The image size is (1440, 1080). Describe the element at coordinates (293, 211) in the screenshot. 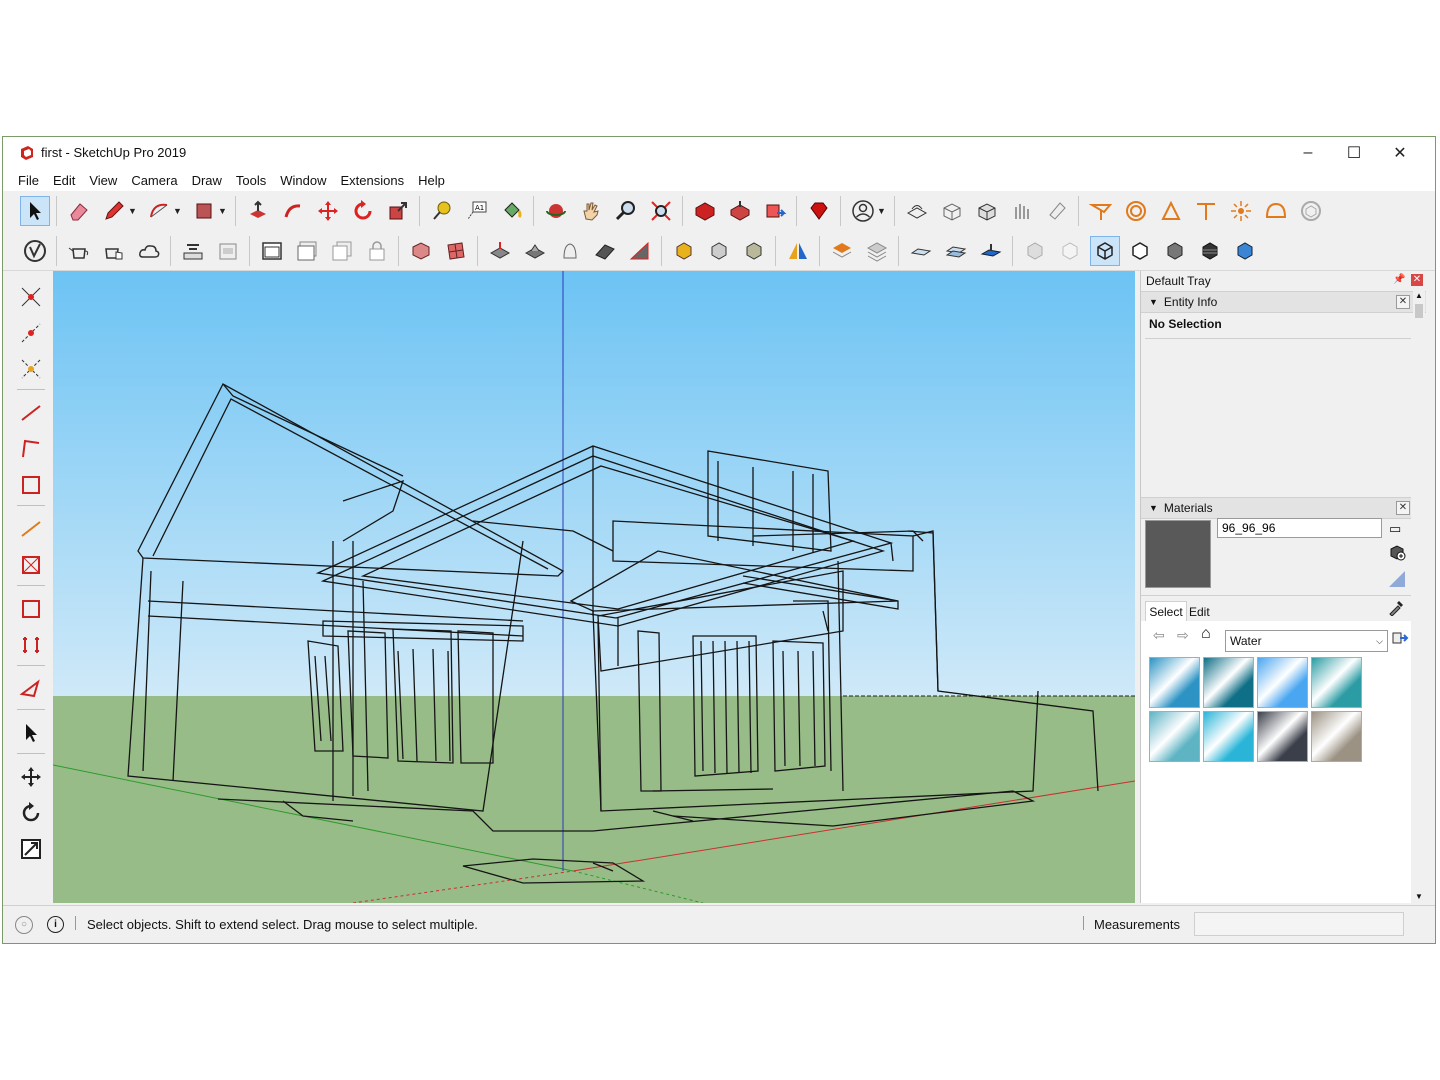

I see `follow-me-tool-button` at that location.